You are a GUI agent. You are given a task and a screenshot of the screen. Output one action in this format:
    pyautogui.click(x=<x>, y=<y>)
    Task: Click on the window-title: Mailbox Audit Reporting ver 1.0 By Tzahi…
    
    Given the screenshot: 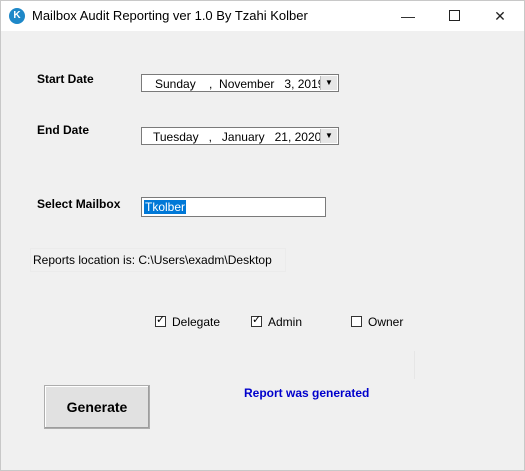 What is the action you would take?
    pyautogui.click(x=170, y=15)
    